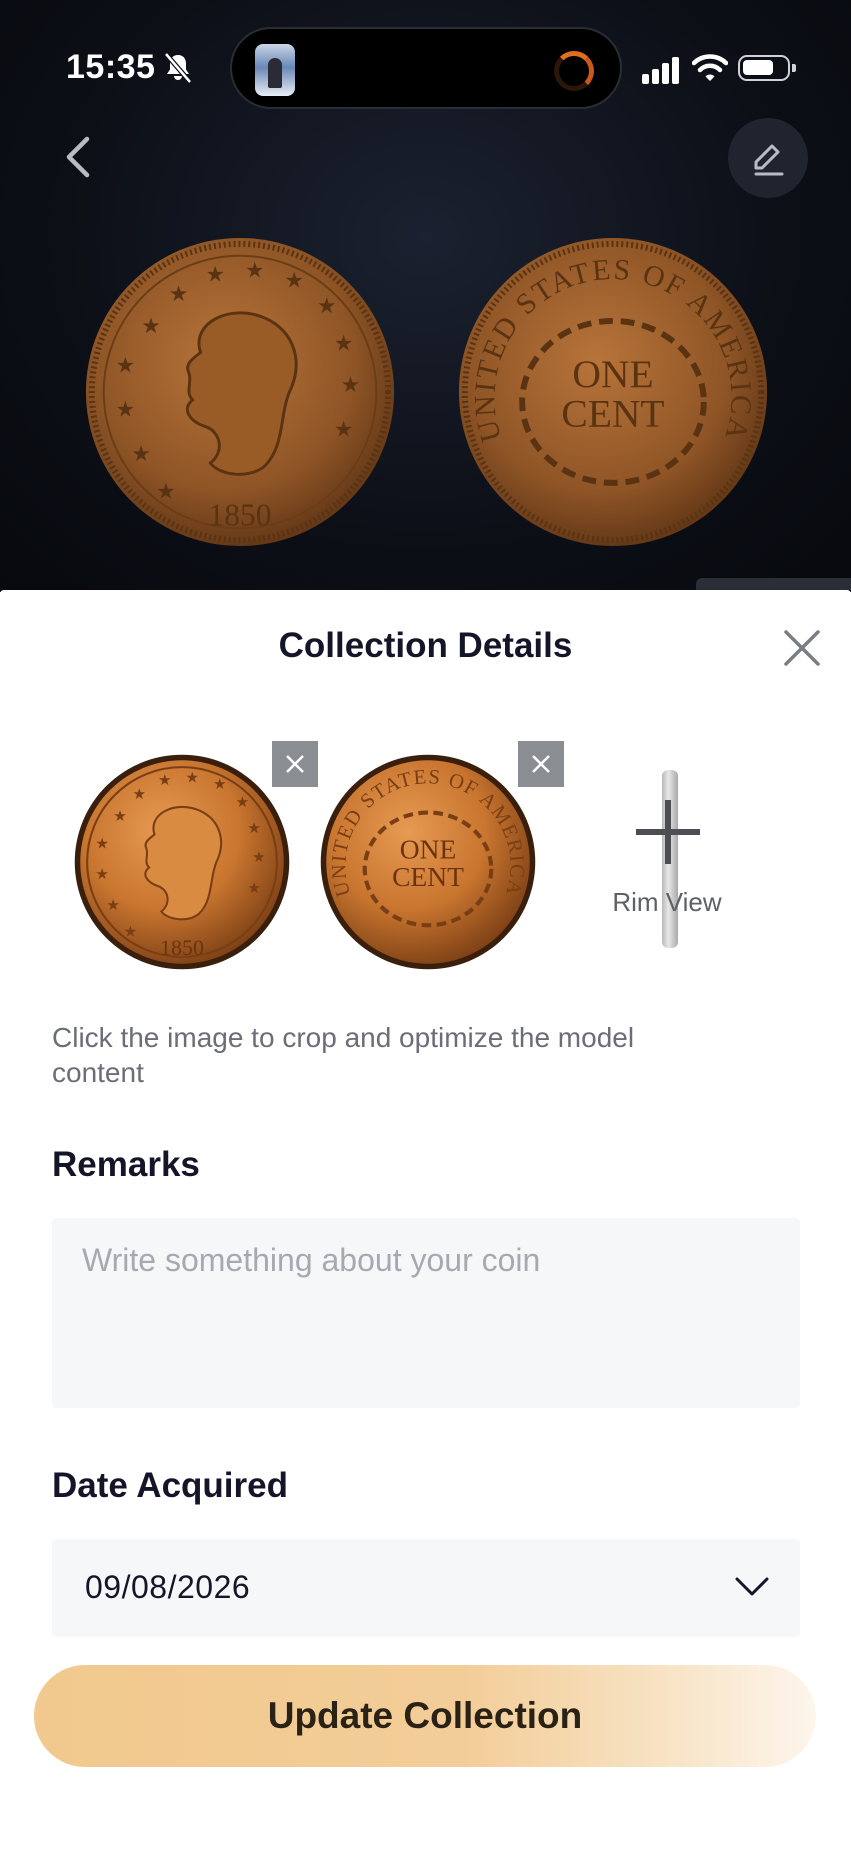 This screenshot has width=851, height=1849. What do you see at coordinates (426, 68) in the screenshot?
I see `dynamic-island` at bounding box center [426, 68].